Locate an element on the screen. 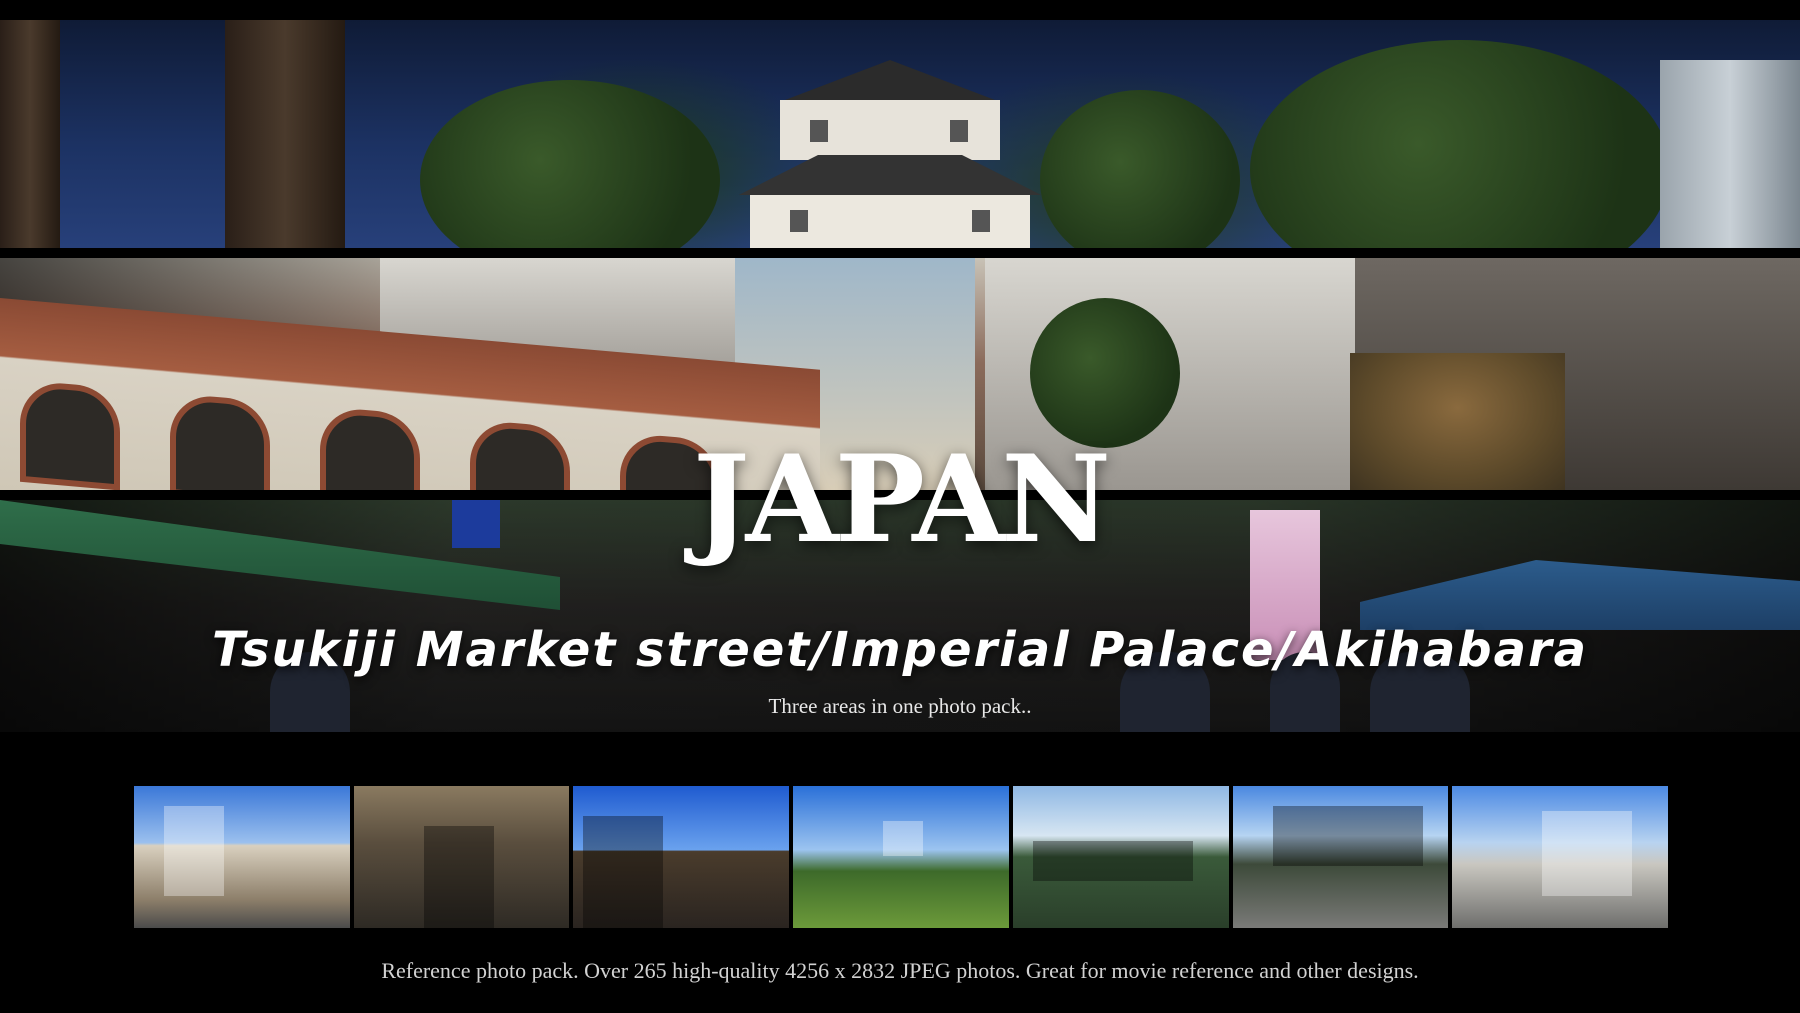 This screenshot has height=1013, width=1800. pine-tree-image is located at coordinates (1460, 144).